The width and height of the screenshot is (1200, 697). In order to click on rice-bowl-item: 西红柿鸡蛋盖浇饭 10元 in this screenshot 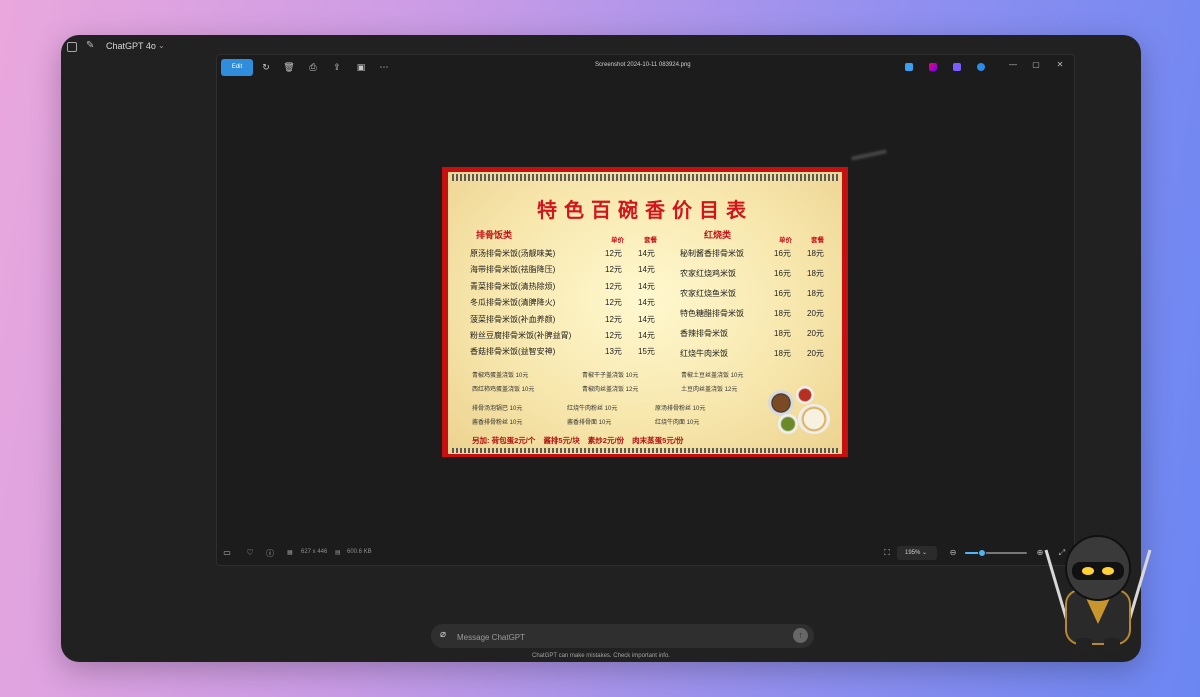, I will do `click(503, 390)`.